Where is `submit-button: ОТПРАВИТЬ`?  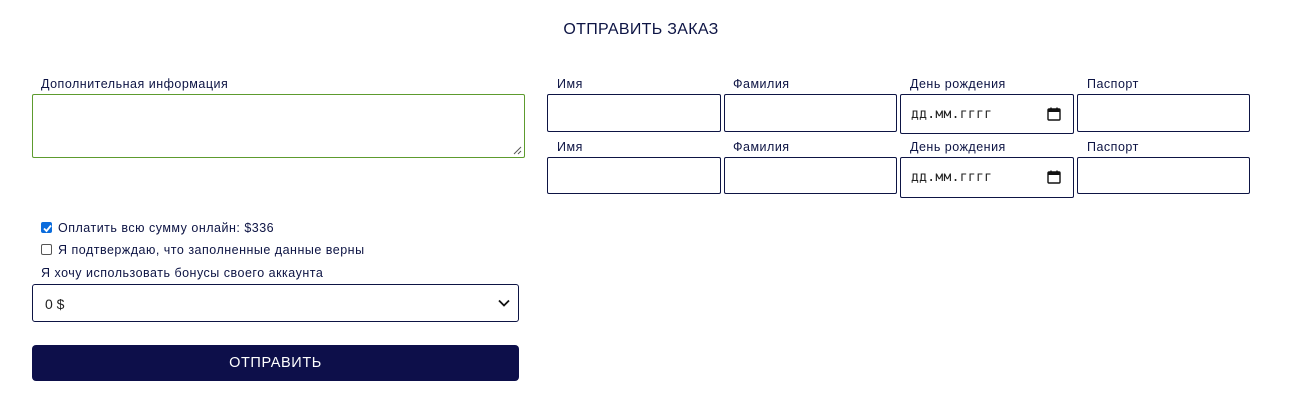
submit-button: ОТПРАВИТЬ is located at coordinates (275, 363).